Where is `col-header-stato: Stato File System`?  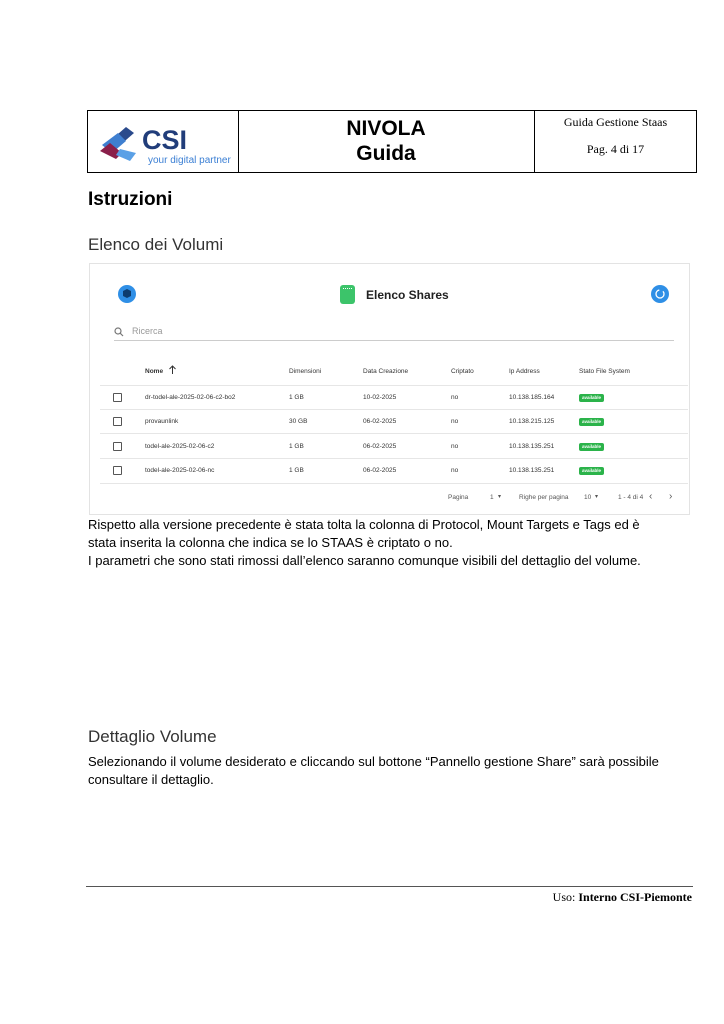
col-header-stato: Stato File System is located at coordinates (604, 371).